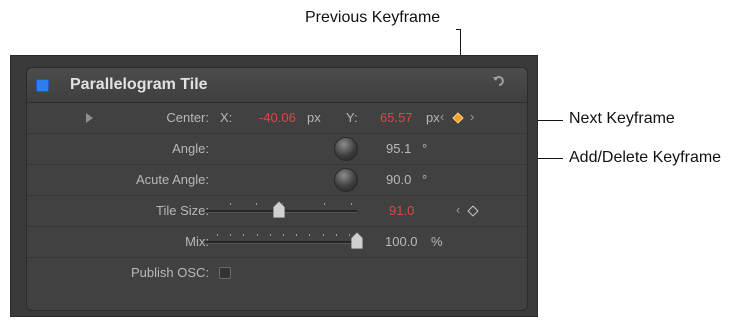 The width and height of the screenshot is (745, 322). I want to click on reset-arrow-icon, so click(499, 84).